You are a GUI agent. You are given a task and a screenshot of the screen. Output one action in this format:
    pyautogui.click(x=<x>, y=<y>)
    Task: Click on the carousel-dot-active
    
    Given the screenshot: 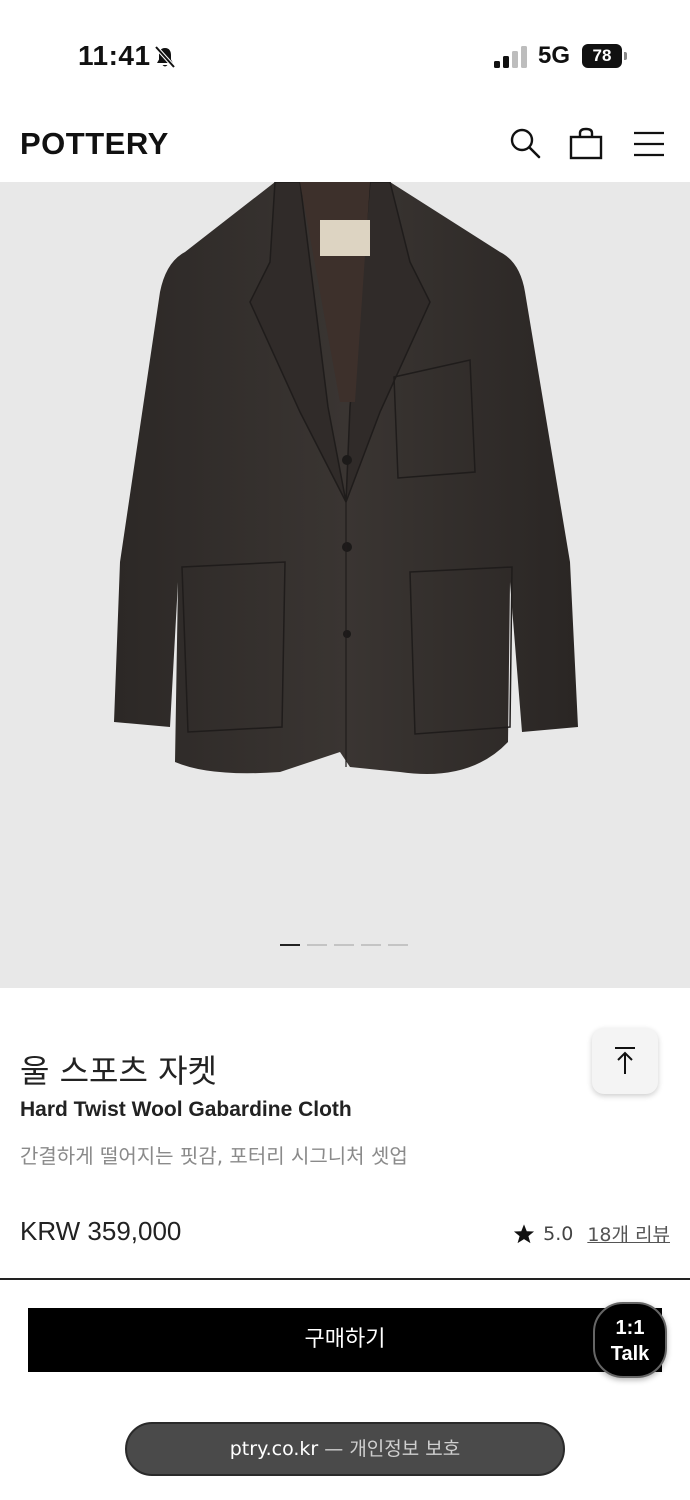 What is the action you would take?
    pyautogui.click(x=290, y=945)
    